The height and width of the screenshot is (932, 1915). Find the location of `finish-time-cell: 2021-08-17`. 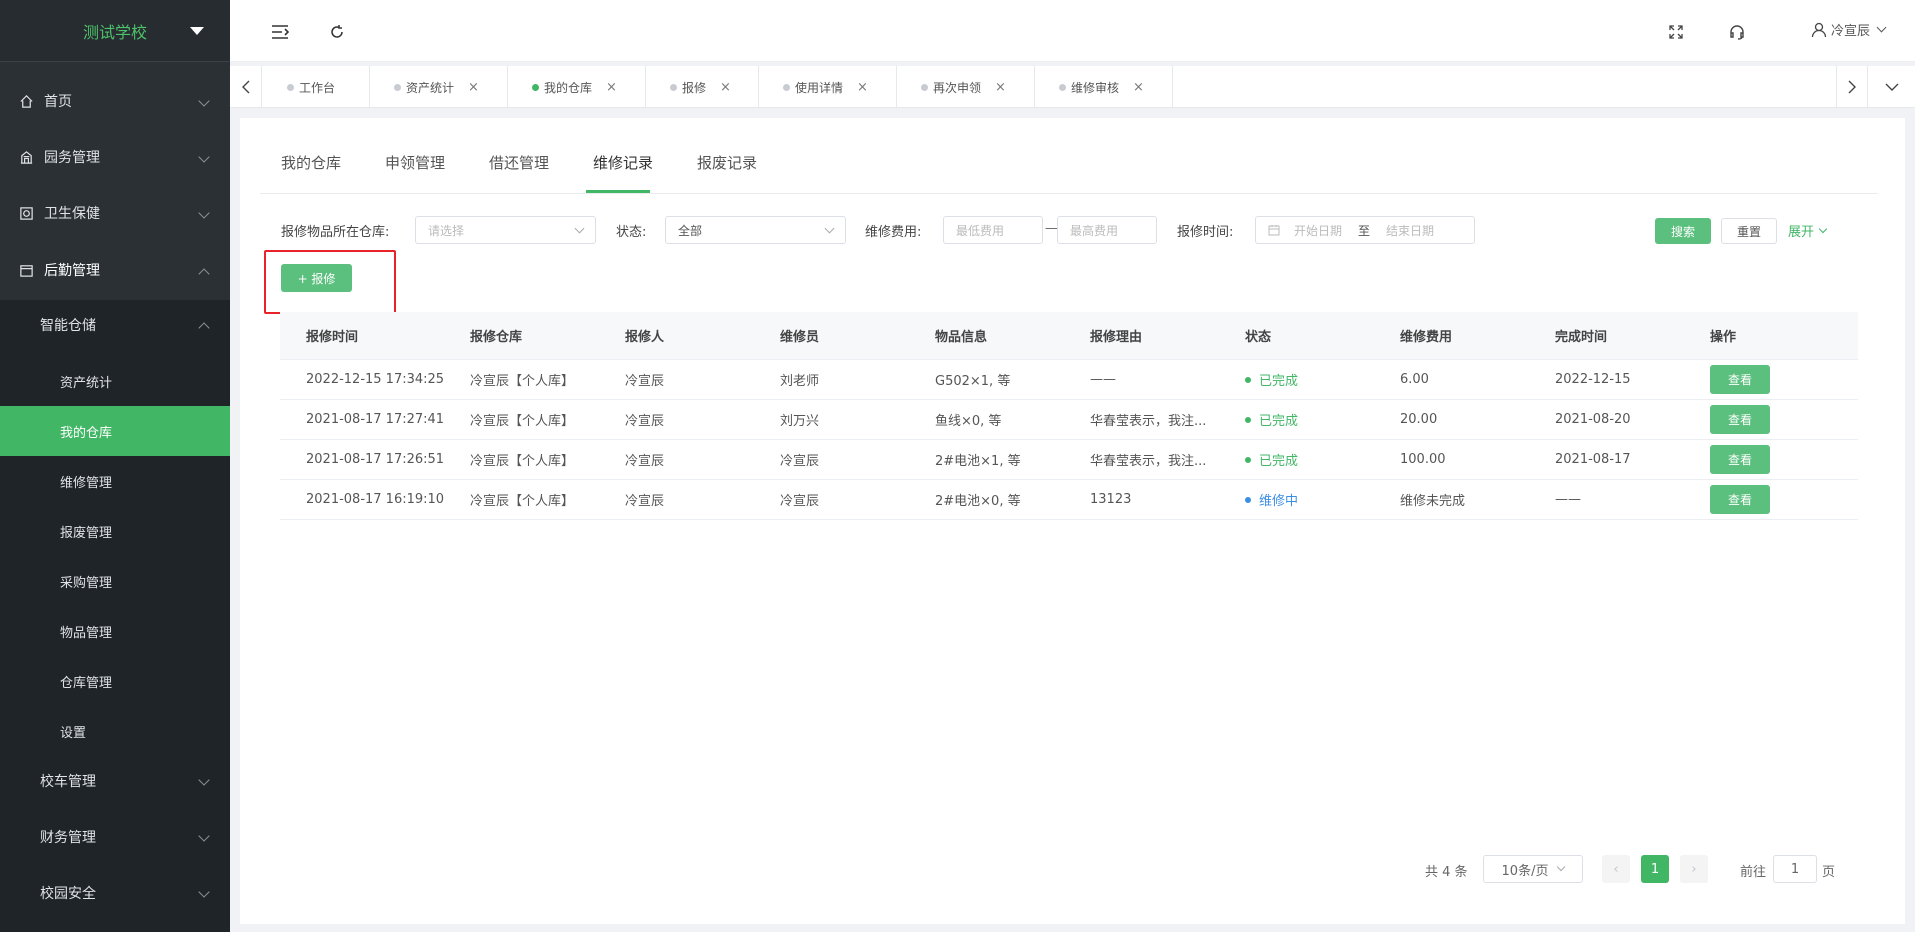

finish-time-cell: 2021-08-17 is located at coordinates (1593, 459).